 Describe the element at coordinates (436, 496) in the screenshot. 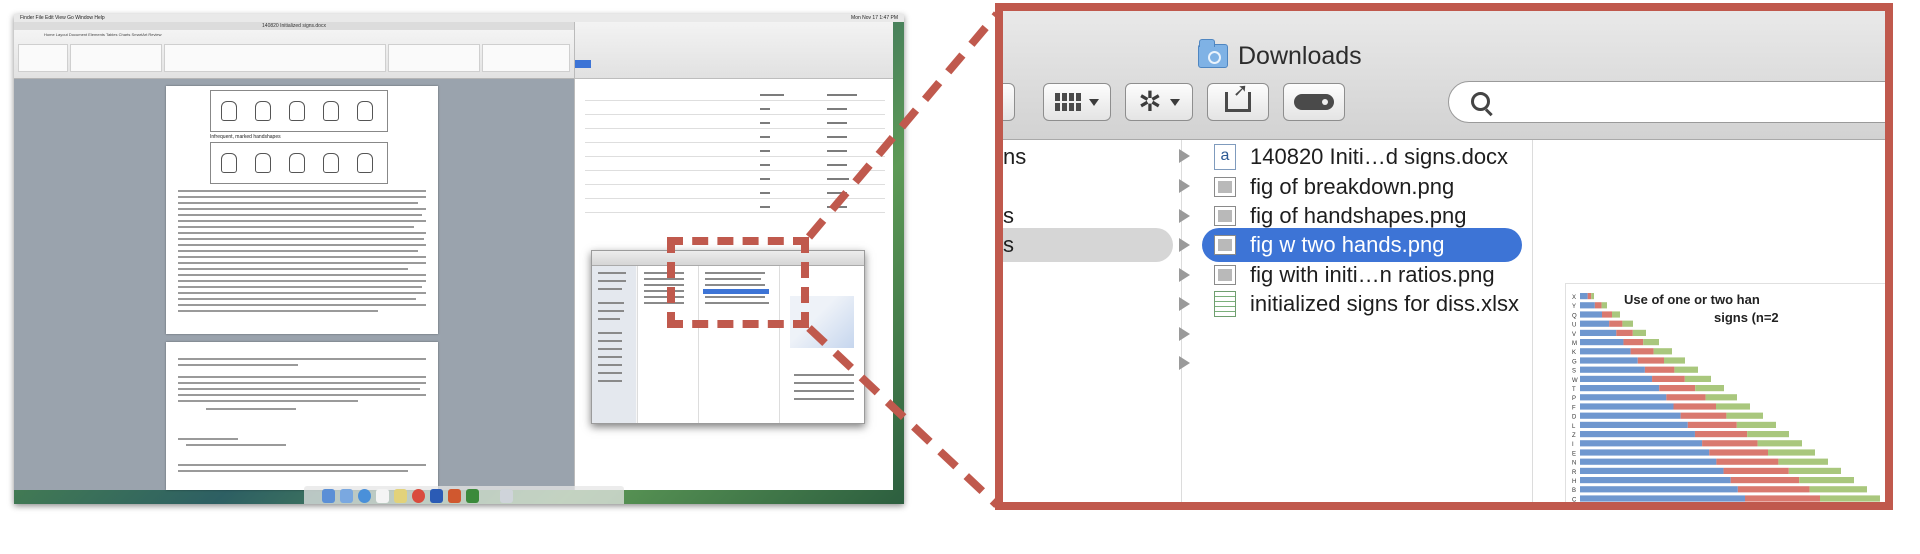

I see `word-icon` at that location.